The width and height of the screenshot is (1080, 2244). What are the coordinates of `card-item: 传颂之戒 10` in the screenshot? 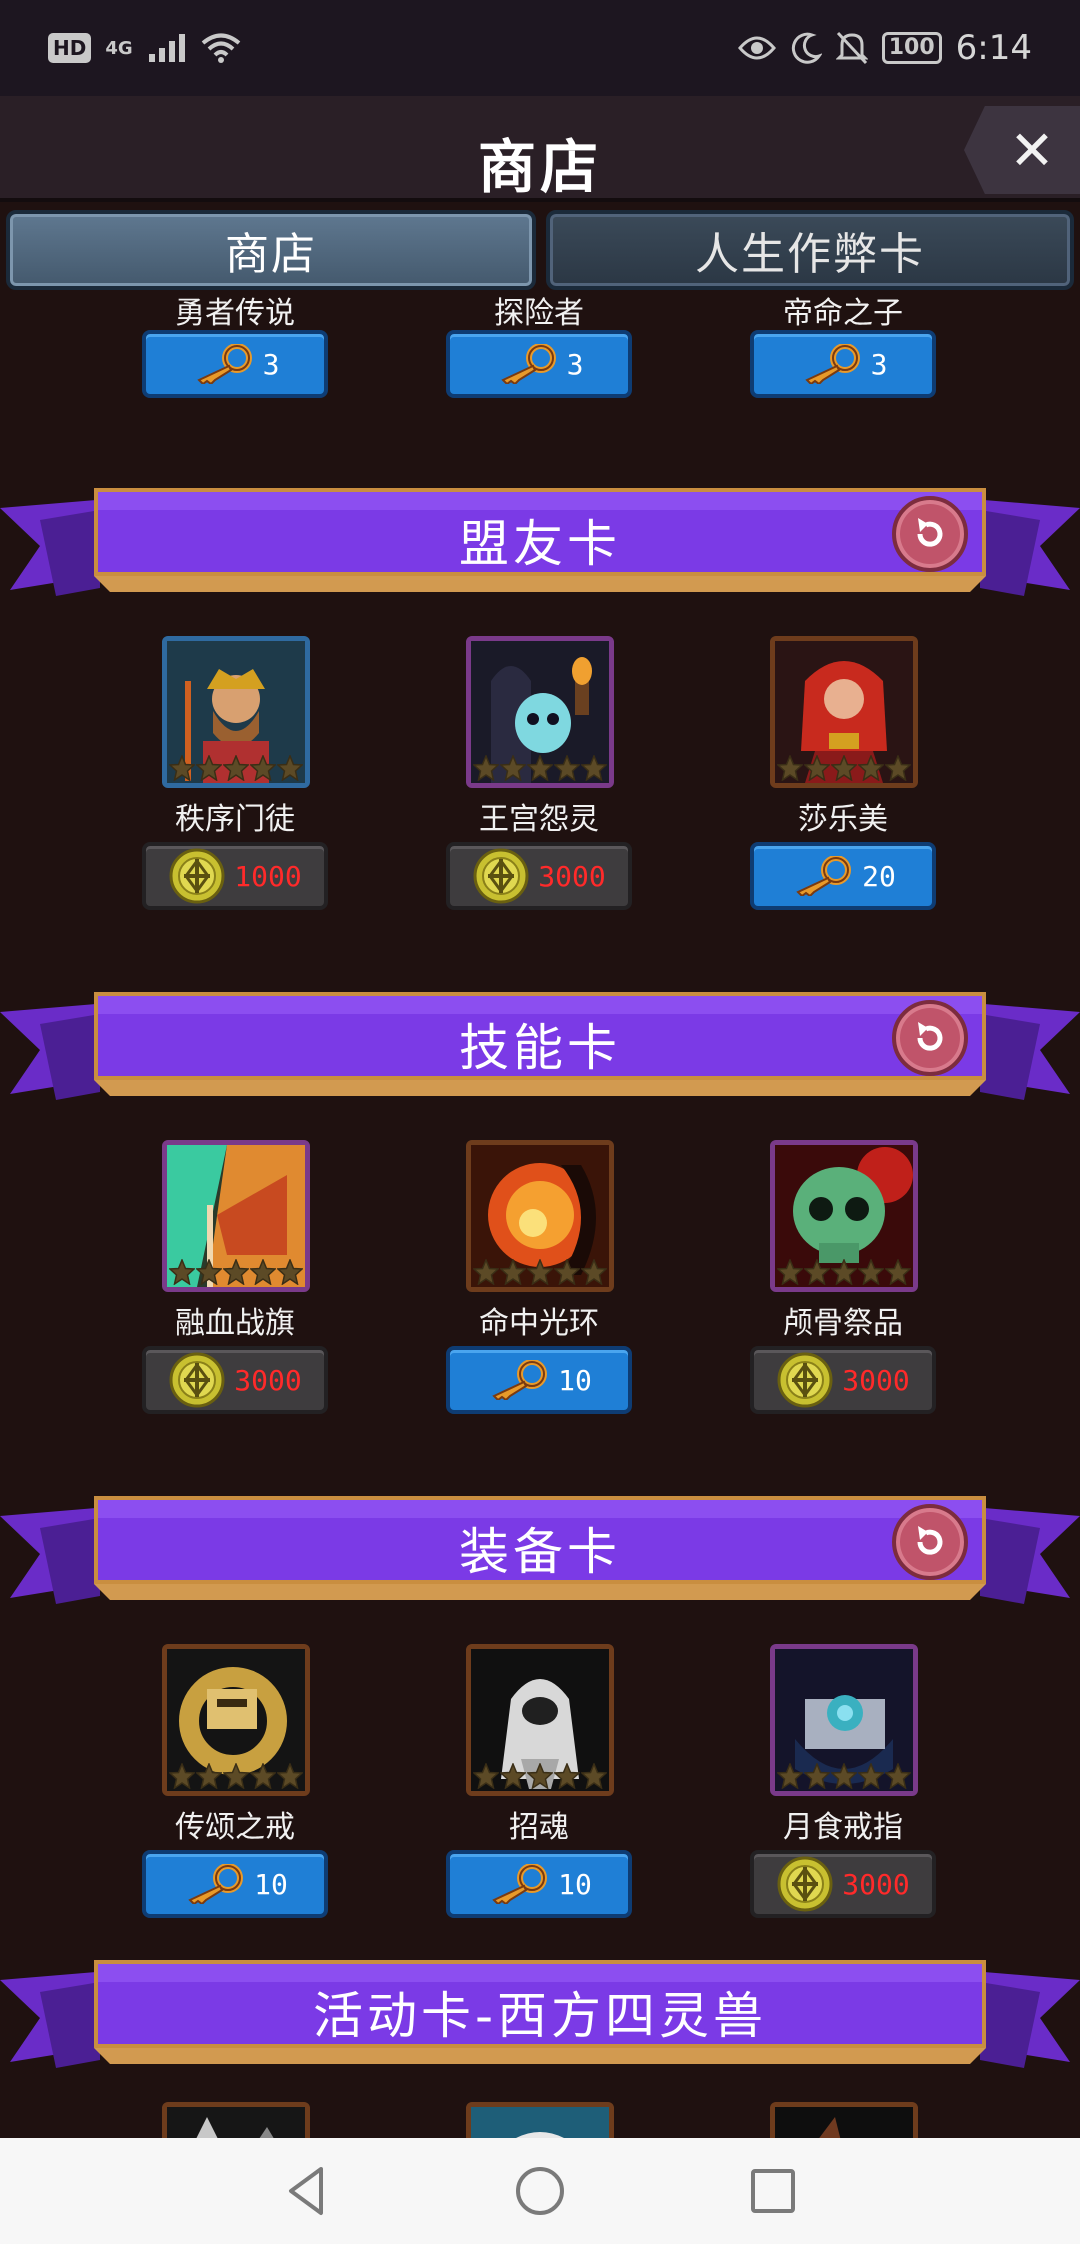 It's located at (235, 1784).